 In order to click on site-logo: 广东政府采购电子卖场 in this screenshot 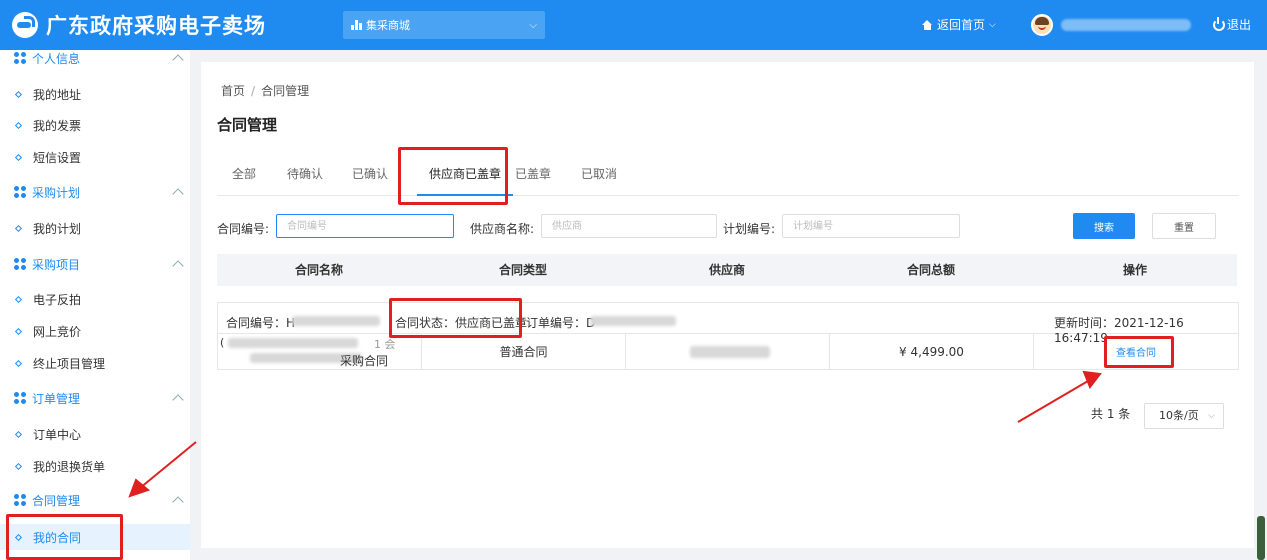, I will do `click(139, 25)`.